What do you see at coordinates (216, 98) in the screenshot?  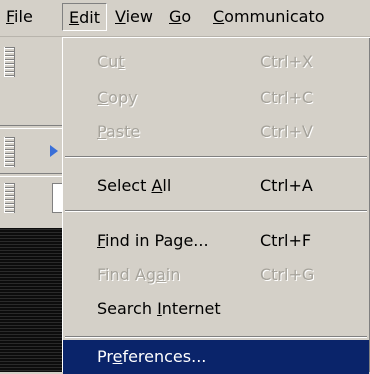 I see `menu-item-copy: Copy Ctrl+C` at bounding box center [216, 98].